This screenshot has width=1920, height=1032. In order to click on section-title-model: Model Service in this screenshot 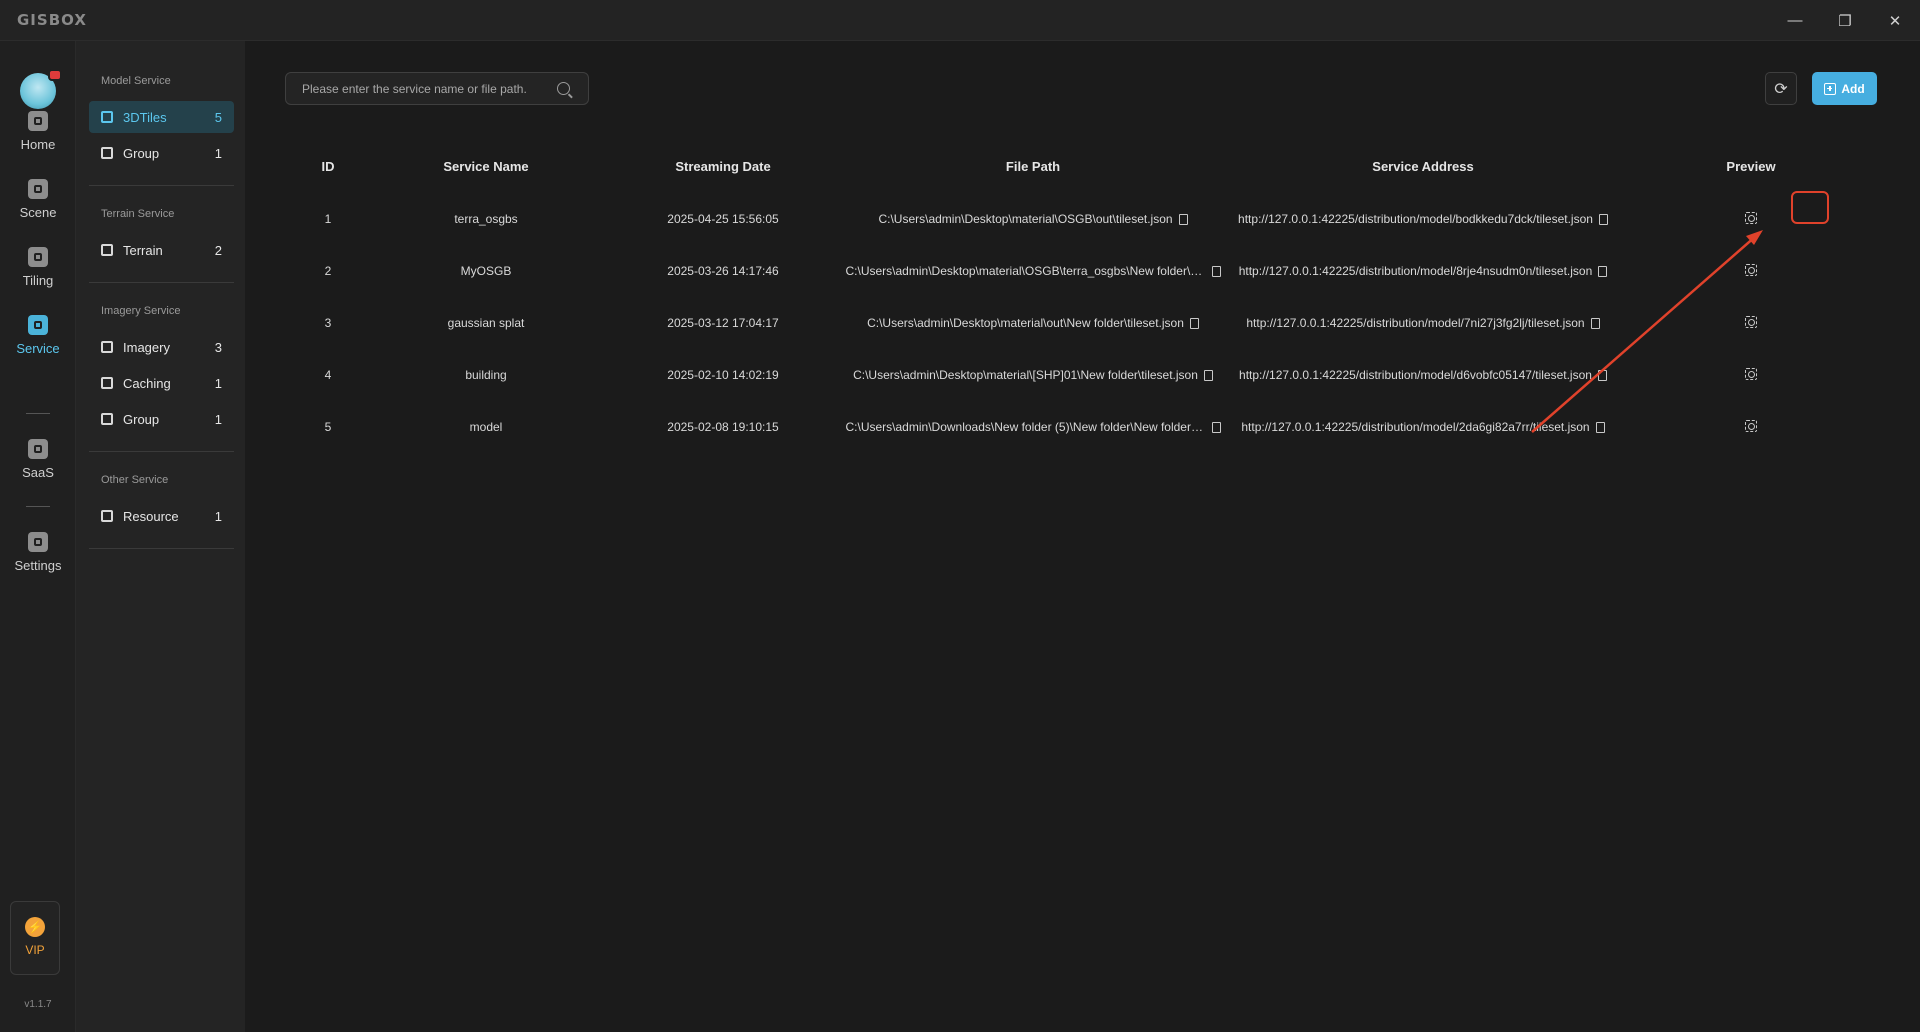, I will do `click(136, 81)`.